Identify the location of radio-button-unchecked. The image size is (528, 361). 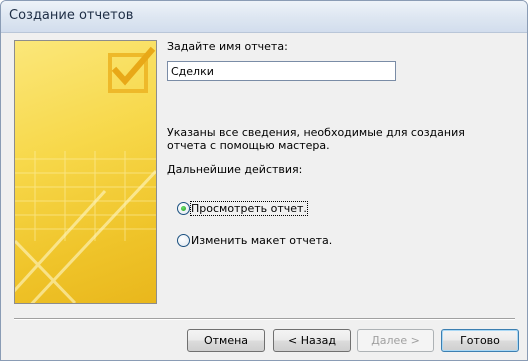
(183, 240).